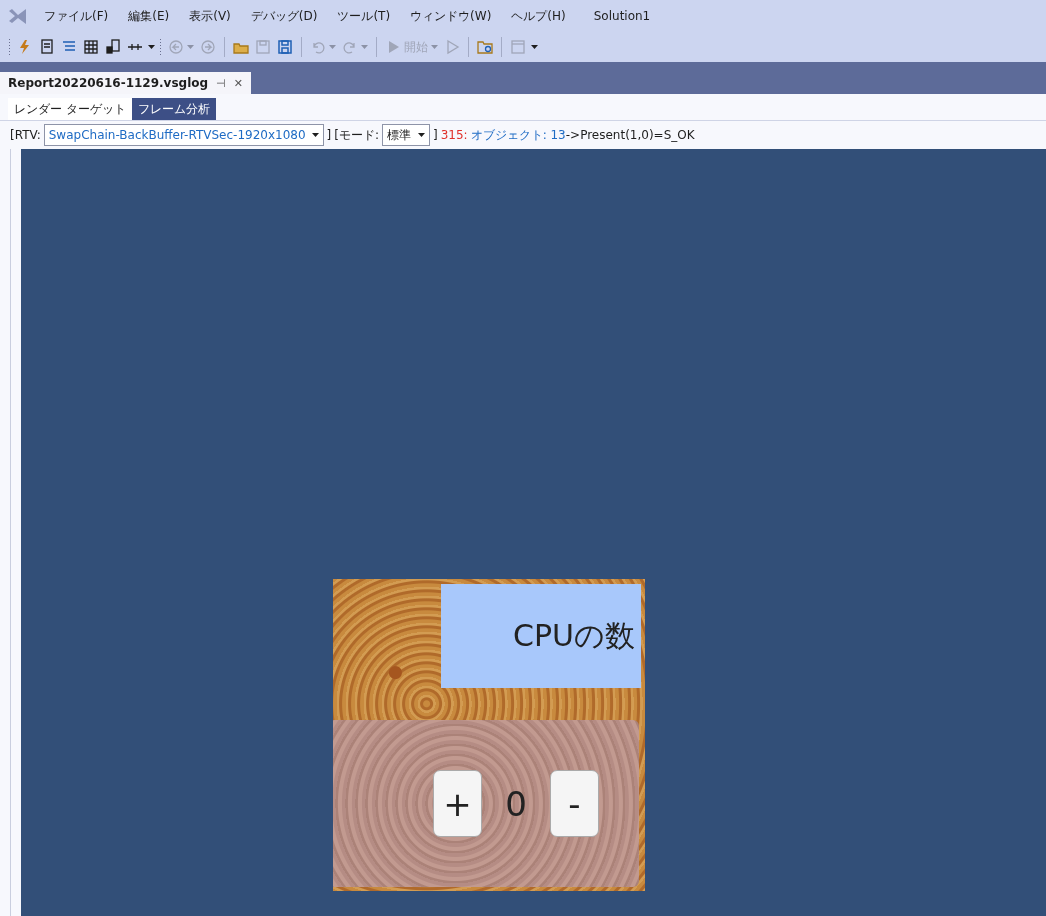  What do you see at coordinates (173, 109) in the screenshot?
I see `view-tab: フレーム分析` at bounding box center [173, 109].